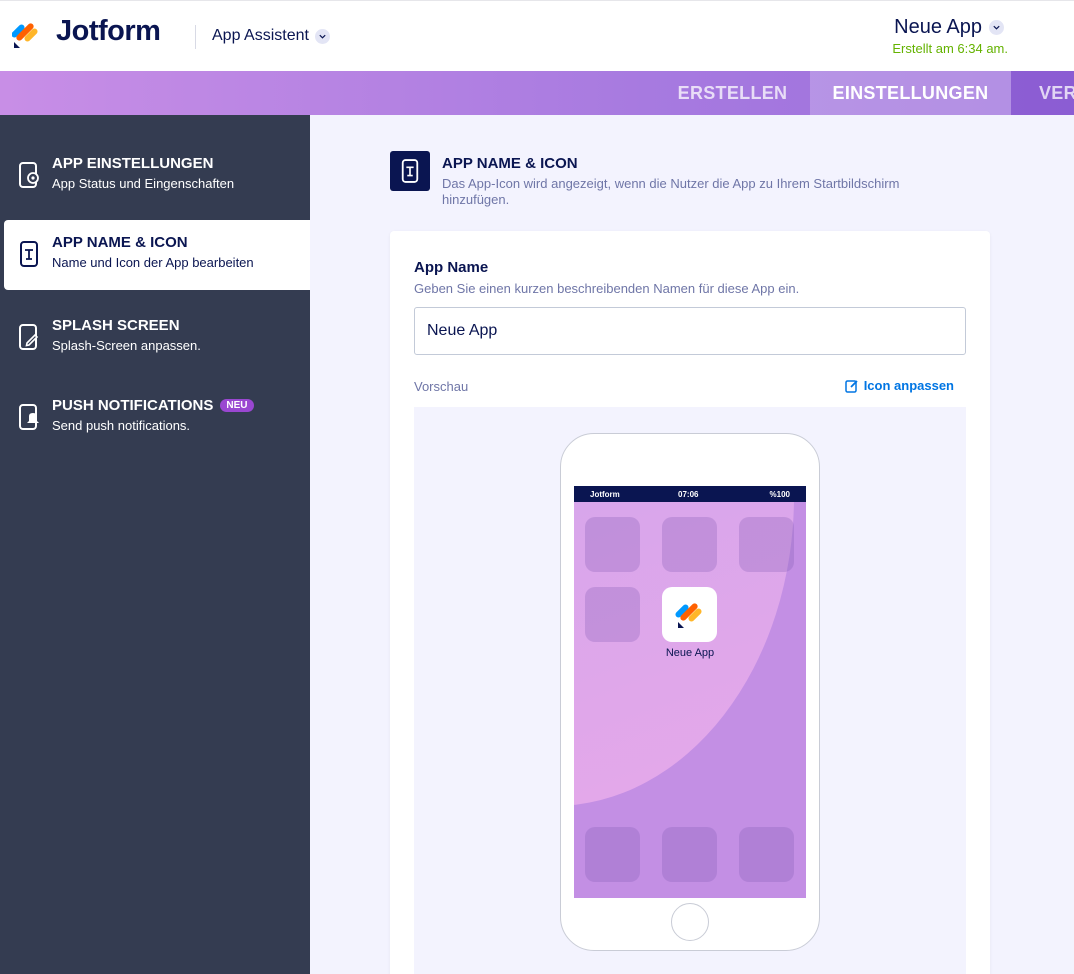 The width and height of the screenshot is (1074, 974). I want to click on app-assistant-menu: App Assistent, so click(271, 36).